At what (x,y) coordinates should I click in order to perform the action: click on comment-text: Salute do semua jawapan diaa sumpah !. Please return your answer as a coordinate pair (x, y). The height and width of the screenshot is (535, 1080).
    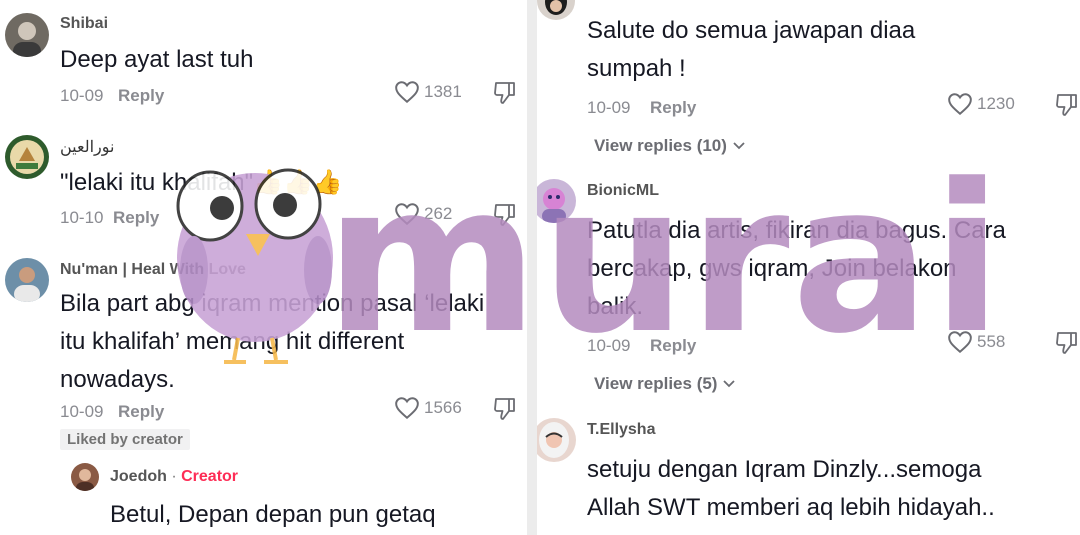
    Looking at the image, I should click on (751, 50).